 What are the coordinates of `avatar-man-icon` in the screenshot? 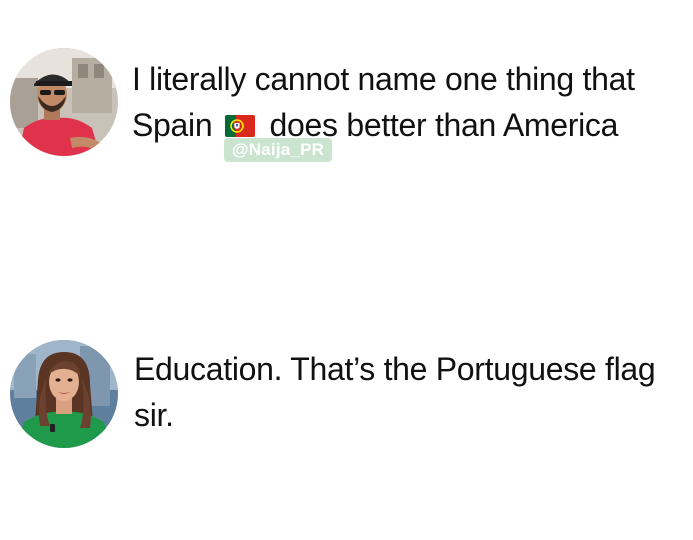 It's located at (64, 102).